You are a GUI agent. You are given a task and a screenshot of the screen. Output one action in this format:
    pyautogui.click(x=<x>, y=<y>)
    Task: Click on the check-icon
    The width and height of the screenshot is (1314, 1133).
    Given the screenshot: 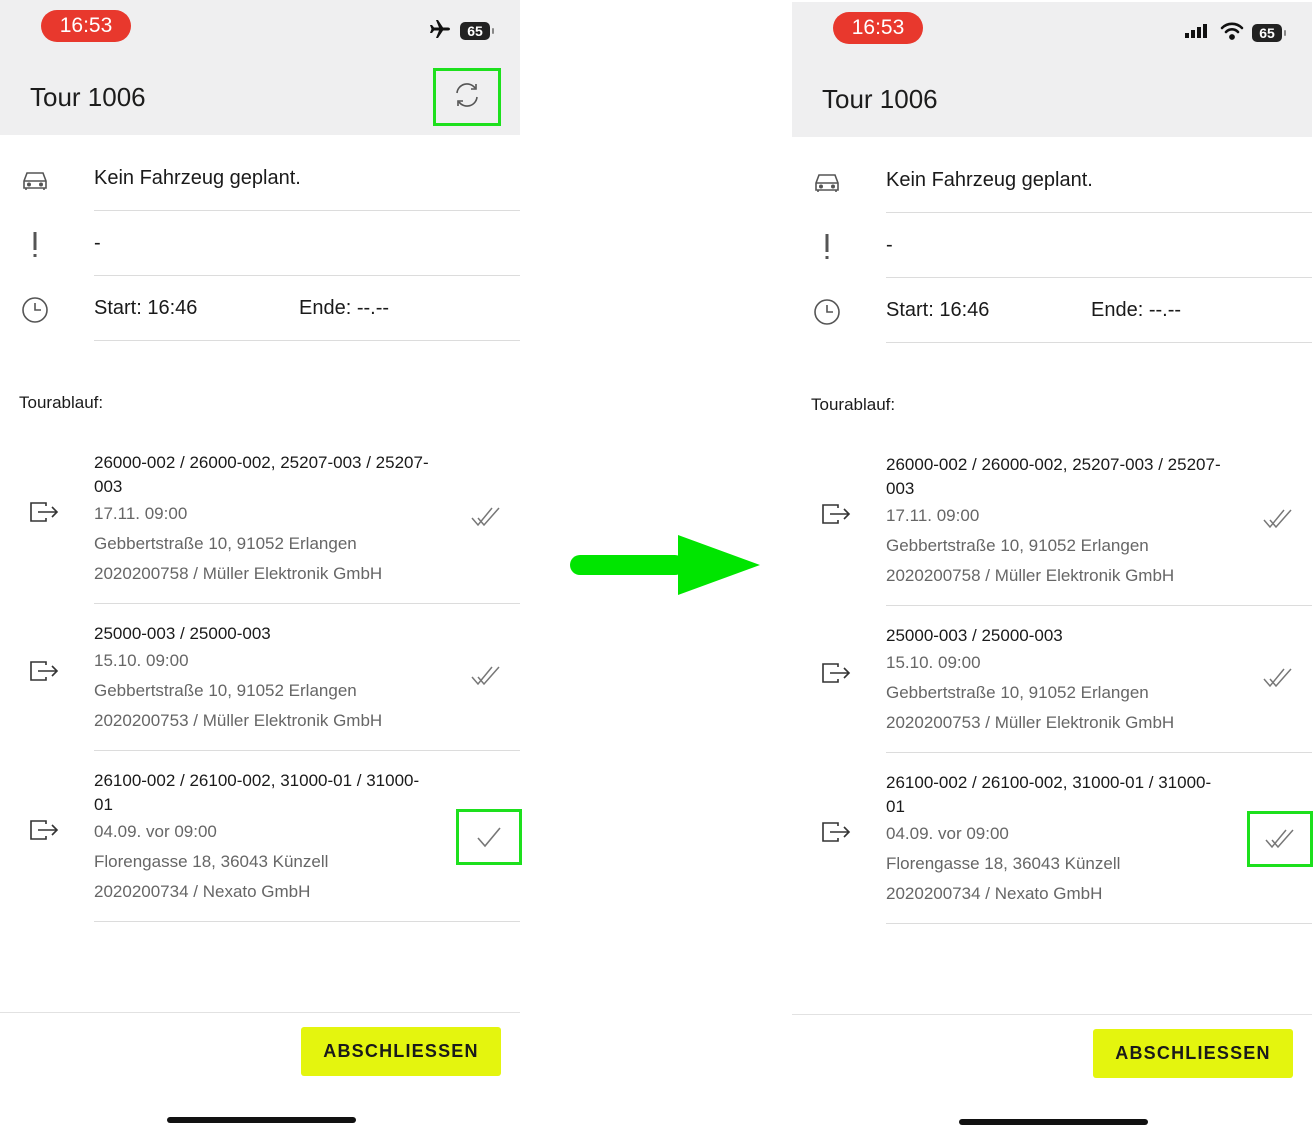 What is the action you would take?
    pyautogui.click(x=489, y=837)
    